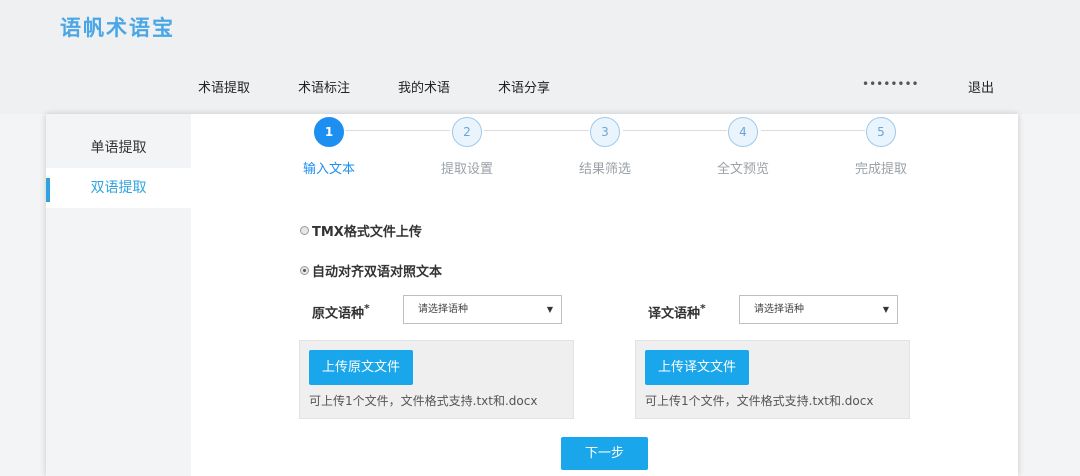 This screenshot has width=1080, height=476. What do you see at coordinates (467, 132) in the screenshot?
I see `step-2-circle: 2` at bounding box center [467, 132].